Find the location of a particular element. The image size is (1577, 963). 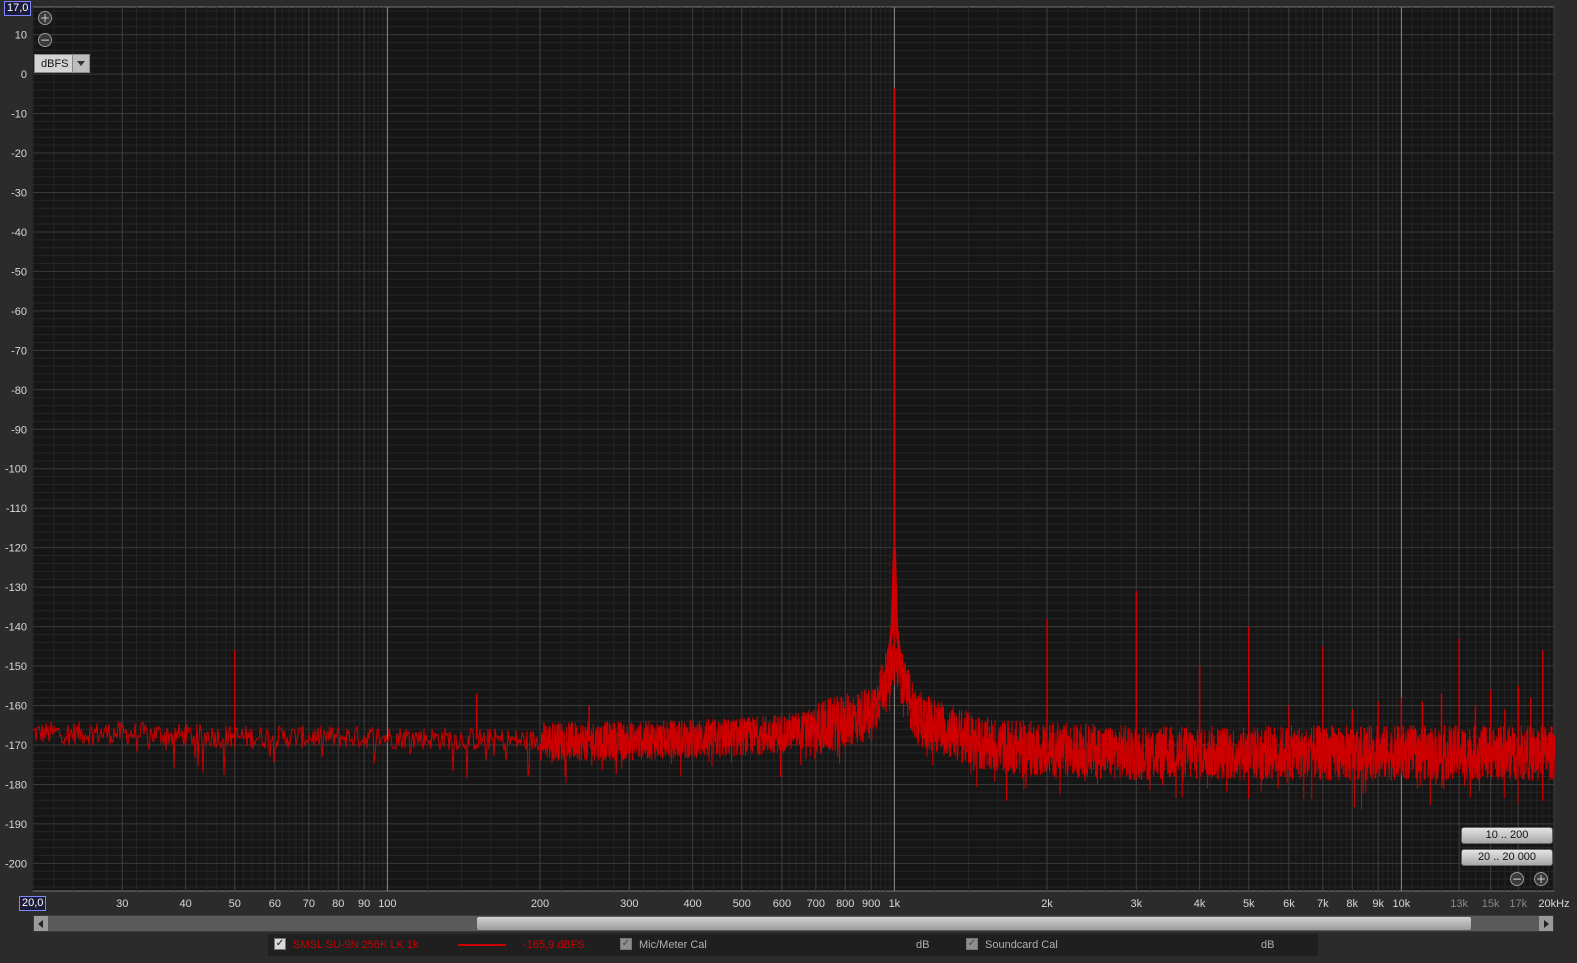

y-tick-label: -110 is located at coordinates (16, 509).